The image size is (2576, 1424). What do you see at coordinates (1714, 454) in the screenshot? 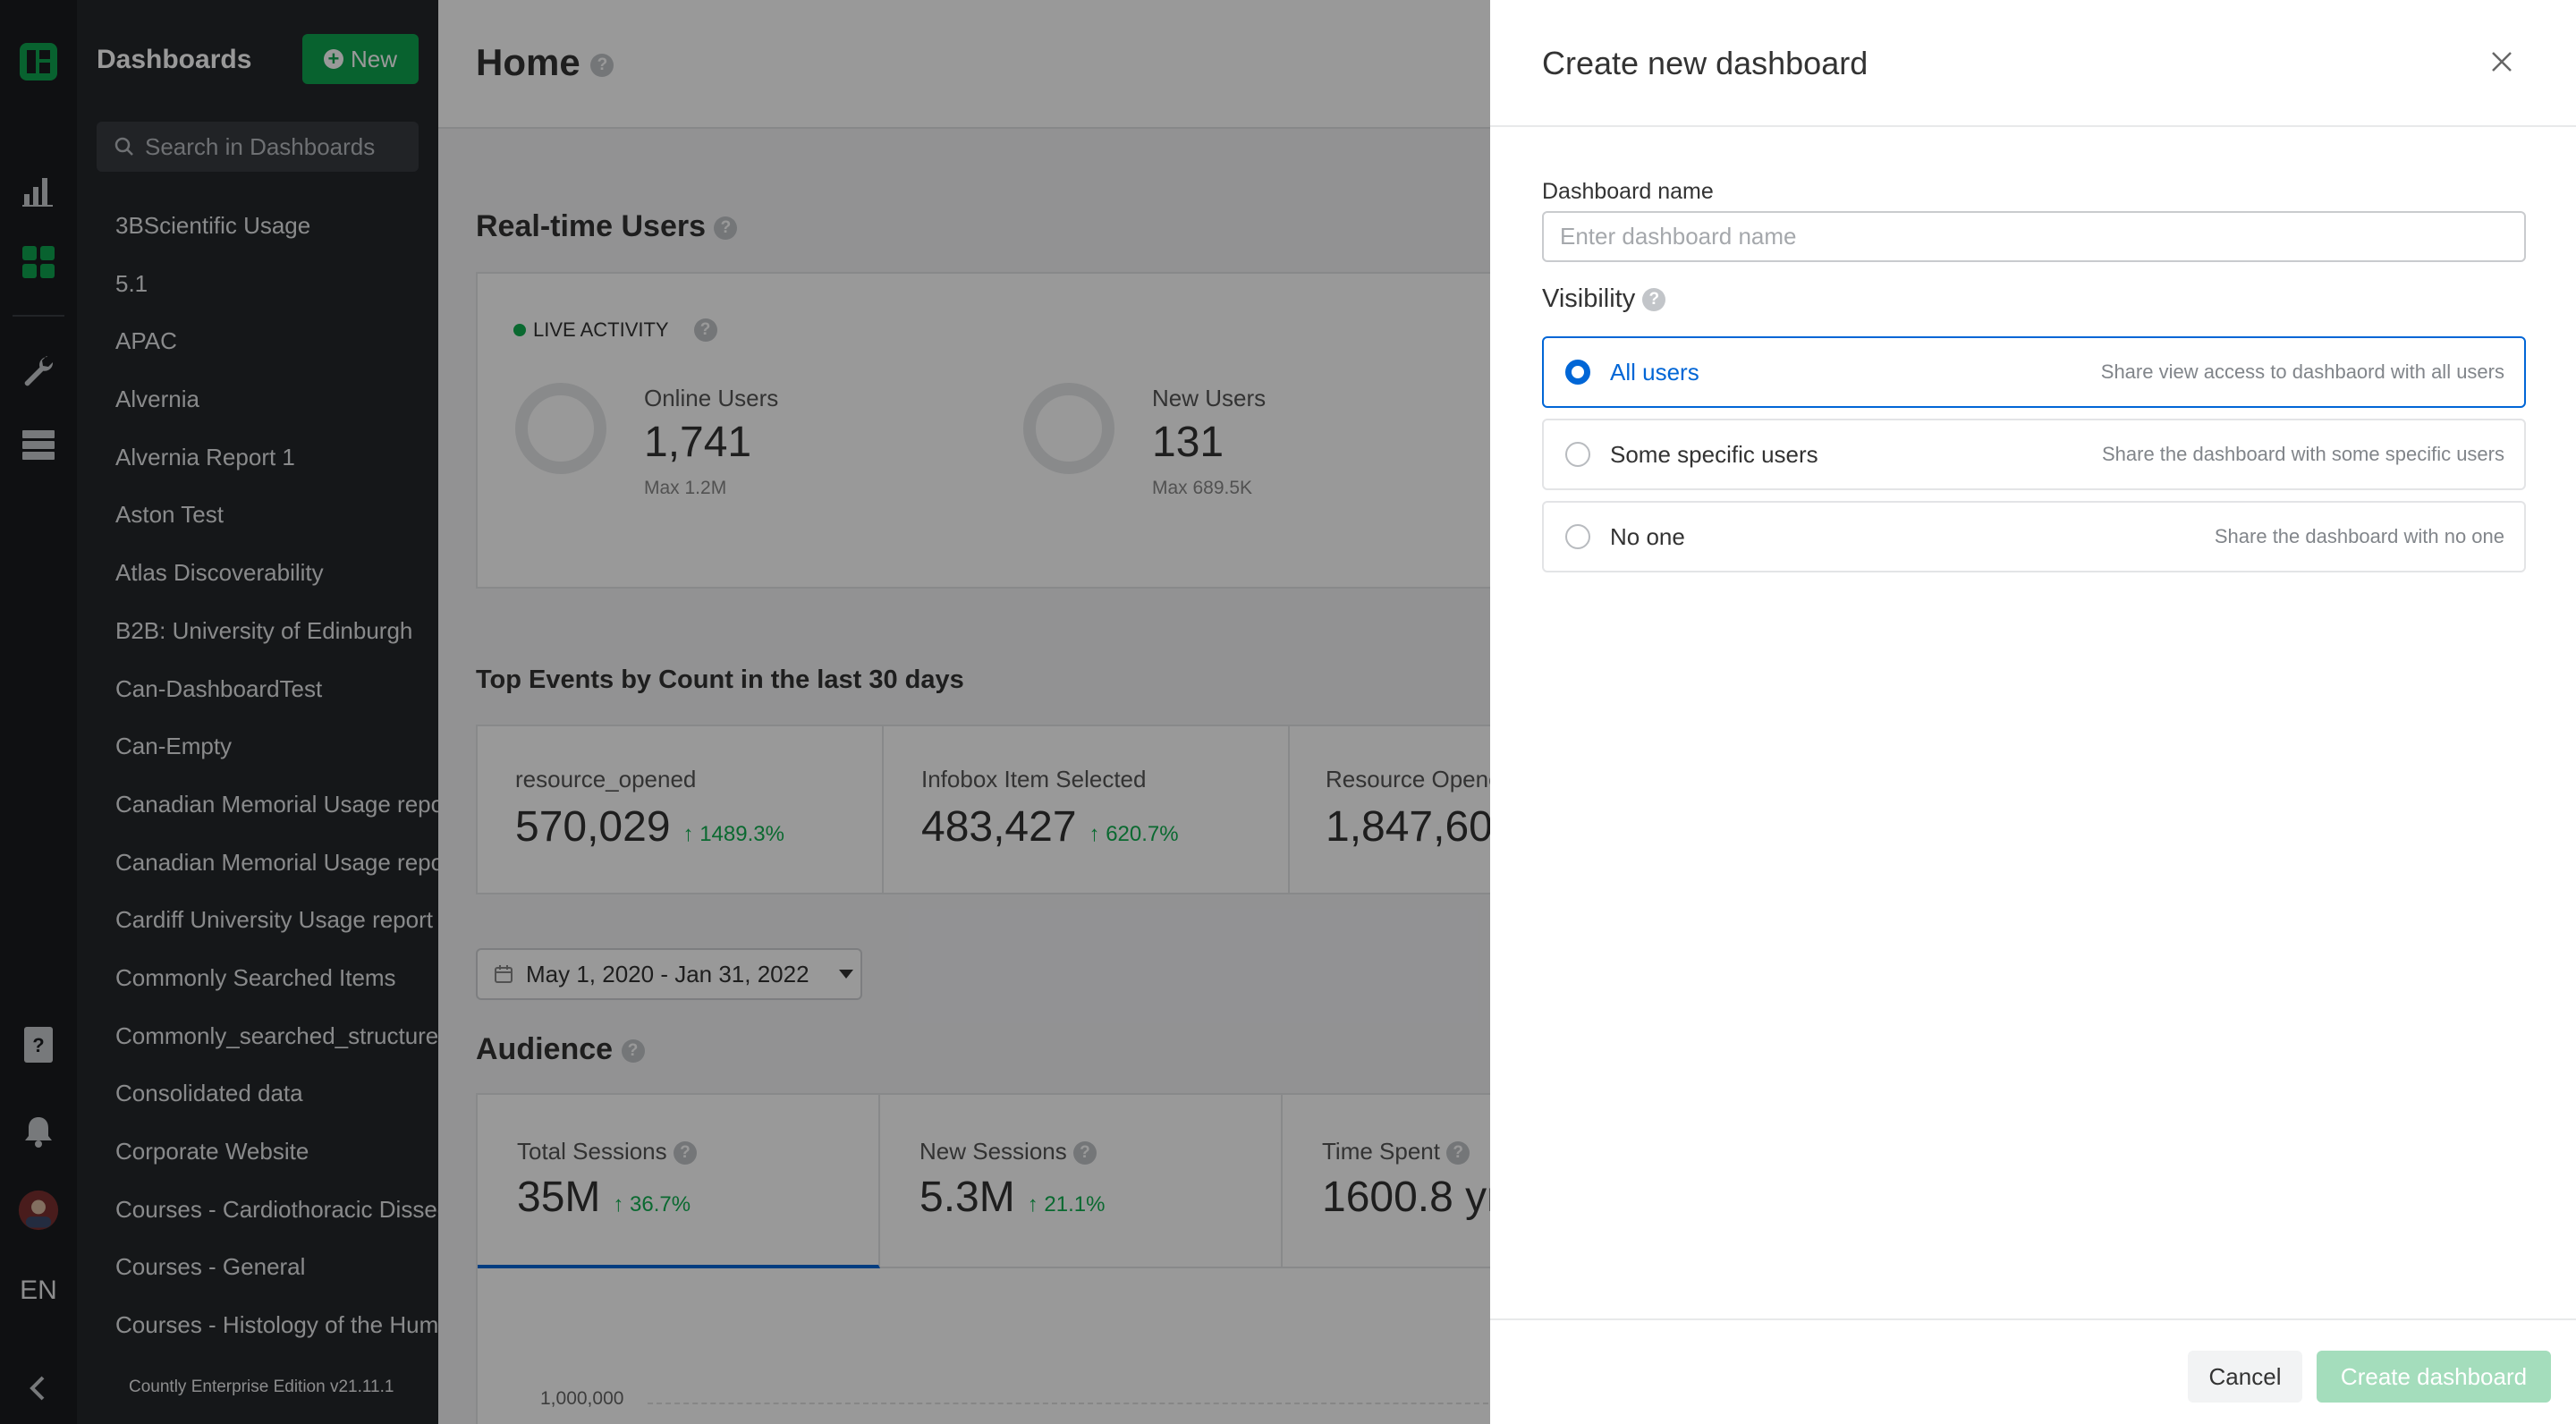
I see `visibility-option-label: Some specific users` at bounding box center [1714, 454].